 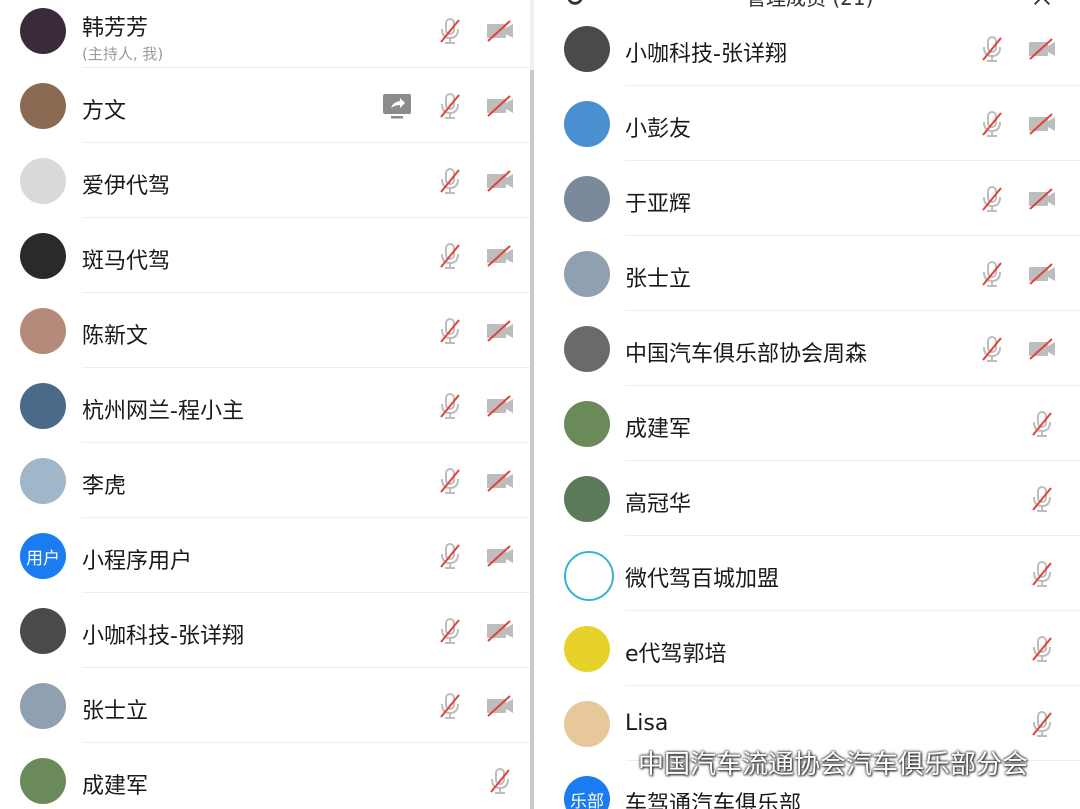 What do you see at coordinates (115, 786) in the screenshot?
I see `participant-name: 成建军` at bounding box center [115, 786].